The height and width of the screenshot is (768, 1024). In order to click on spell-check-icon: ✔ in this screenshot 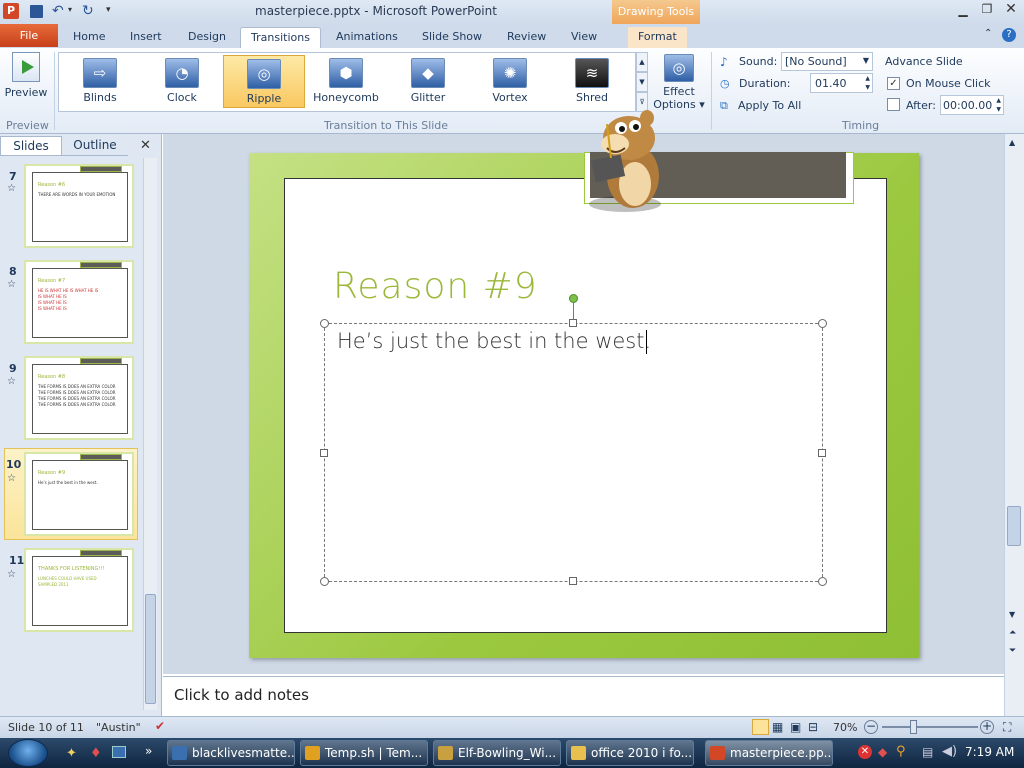, I will do `click(160, 726)`.